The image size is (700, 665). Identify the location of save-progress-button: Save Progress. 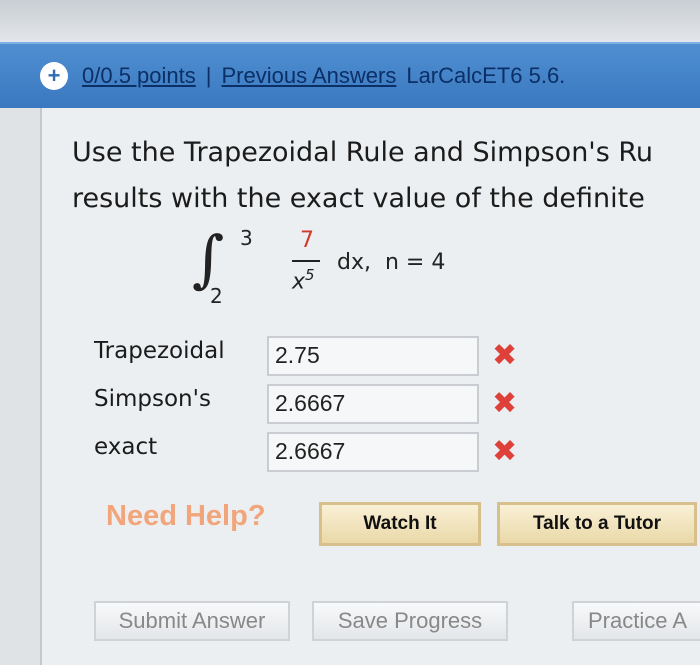
(410, 621).